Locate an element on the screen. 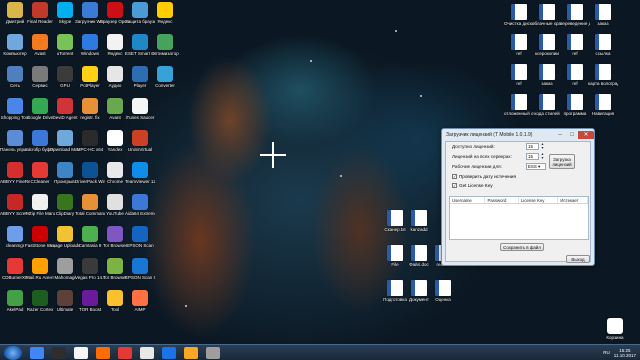 The width and height of the screenshot is (640, 360). working-licenses-select: ESS ▾ is located at coordinates (536, 166).